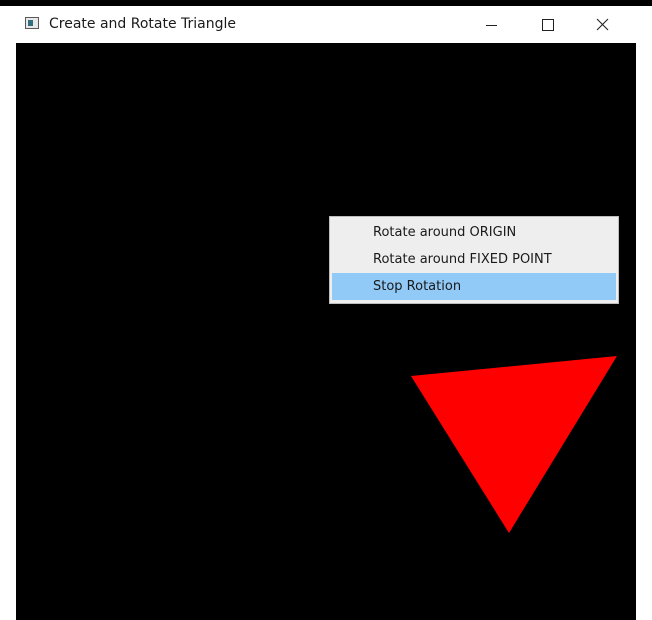 The height and width of the screenshot is (620, 652). I want to click on close-button, so click(602, 24).